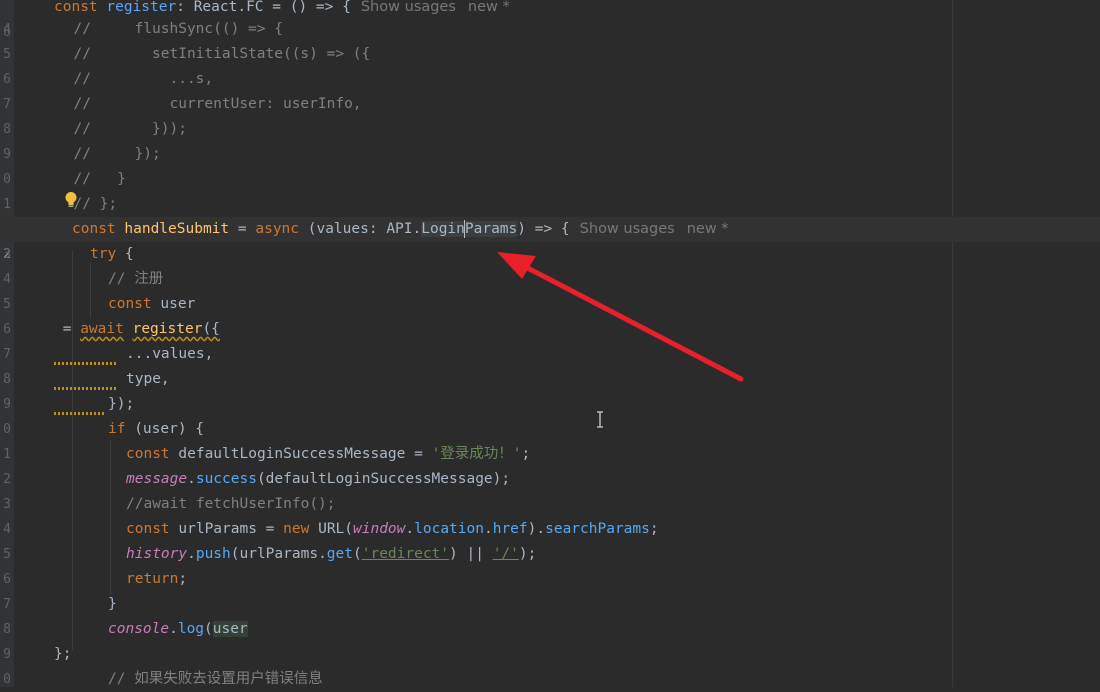 This screenshot has width=1100, height=692. Describe the element at coordinates (550, 254) in the screenshot. I see `code-line: 3 try {` at that location.